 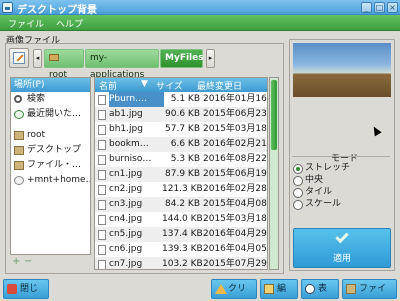 What do you see at coordinates (50, 85) in the screenshot?
I see `places-header: 場所(P)` at bounding box center [50, 85].